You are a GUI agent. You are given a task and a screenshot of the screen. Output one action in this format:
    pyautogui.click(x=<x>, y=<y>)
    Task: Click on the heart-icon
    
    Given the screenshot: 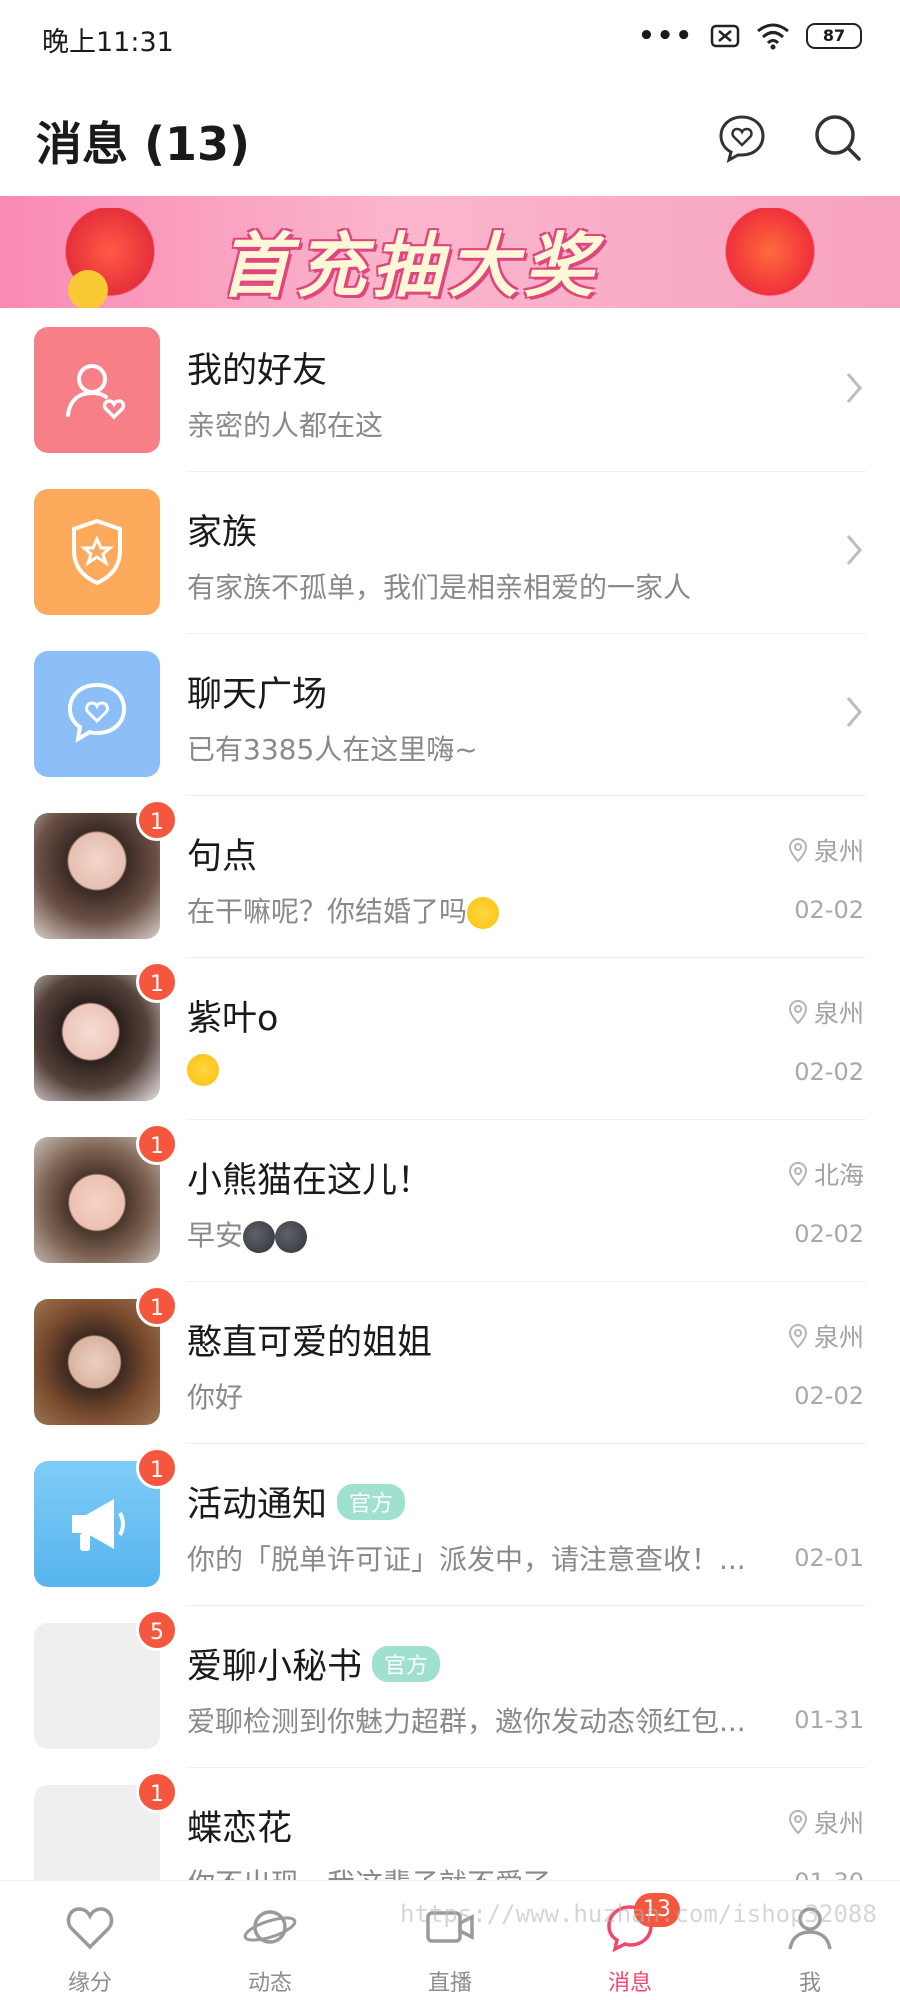 What is the action you would take?
    pyautogui.click(x=90, y=1928)
    